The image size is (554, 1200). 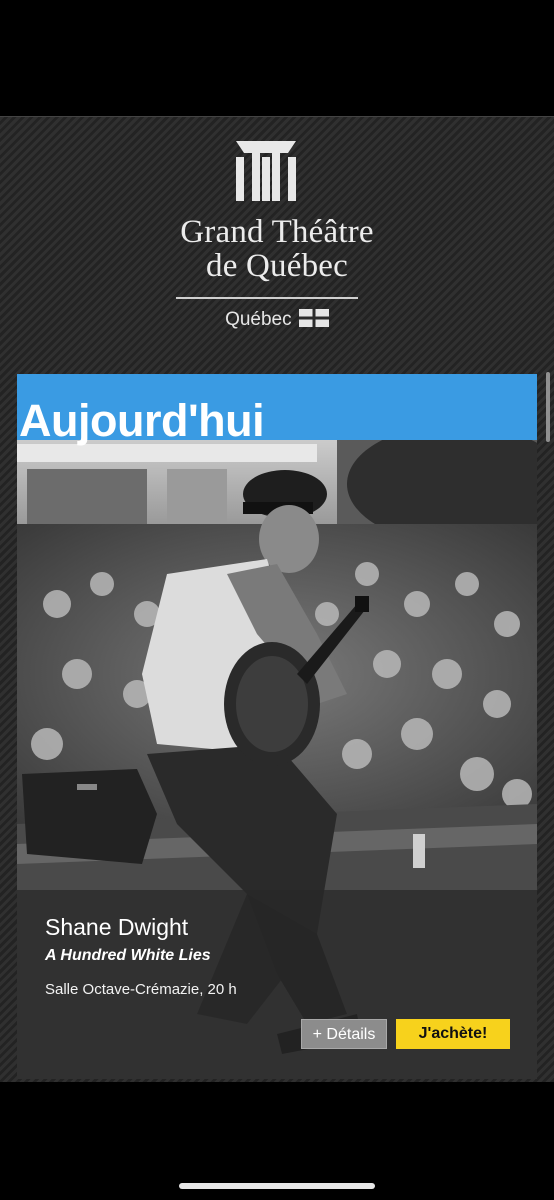 I want to click on sponsor-logo: Québec, so click(x=277, y=320).